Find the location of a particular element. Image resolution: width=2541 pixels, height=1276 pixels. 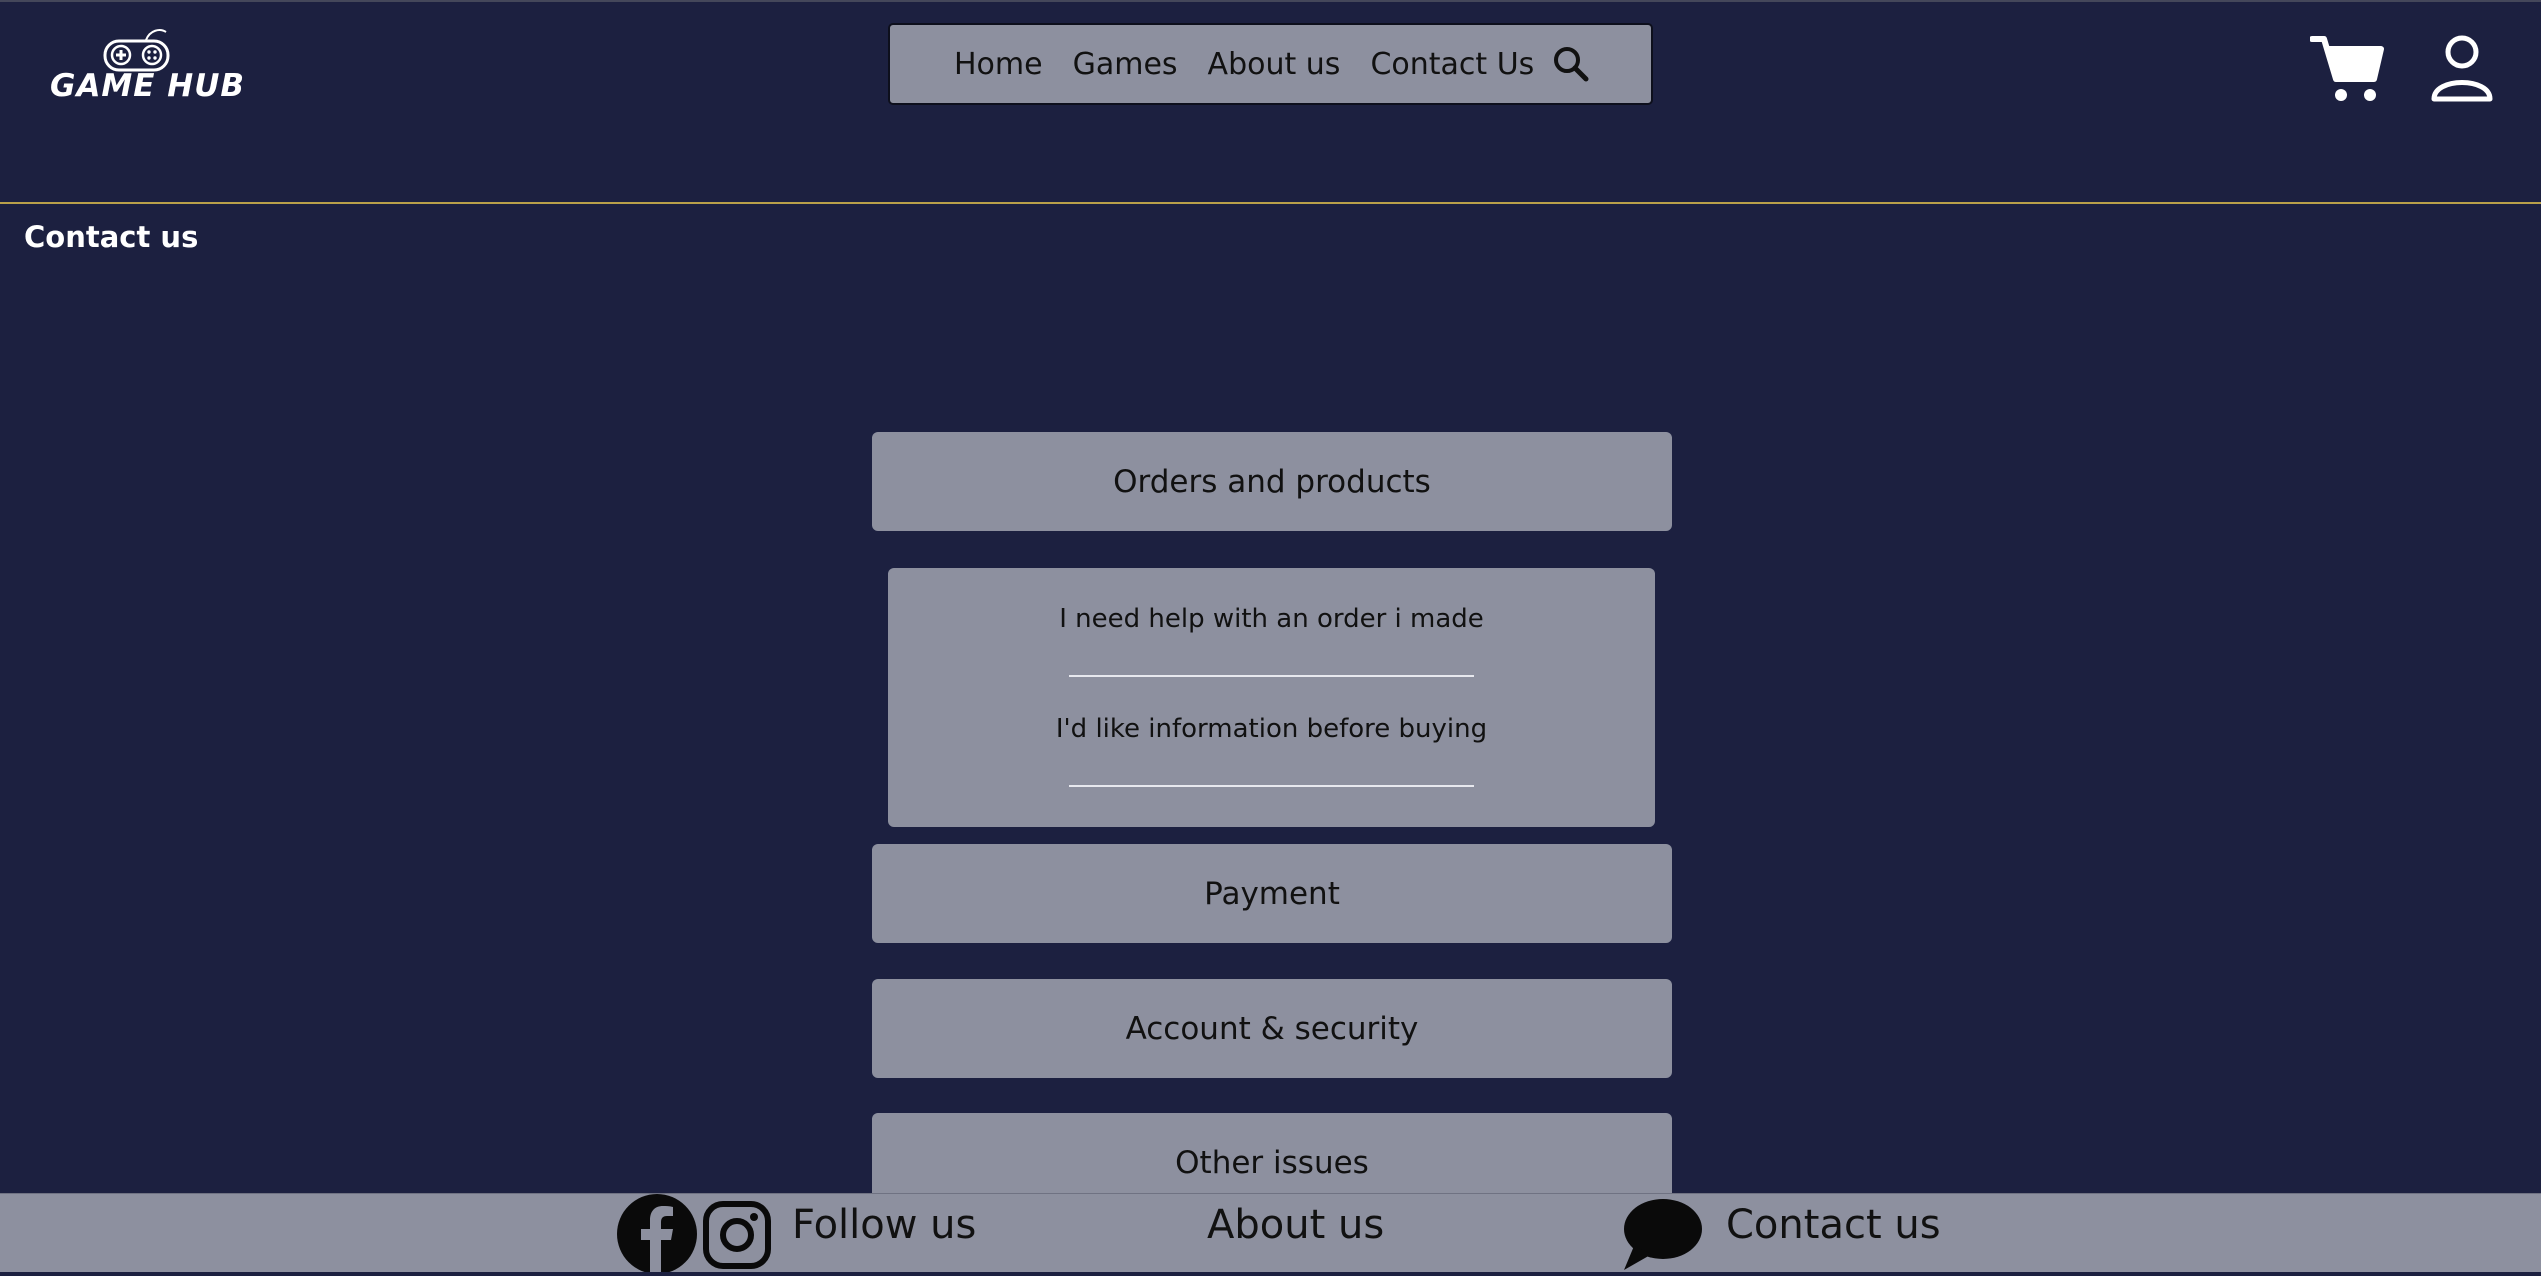

search-icon is located at coordinates (1571, 66).